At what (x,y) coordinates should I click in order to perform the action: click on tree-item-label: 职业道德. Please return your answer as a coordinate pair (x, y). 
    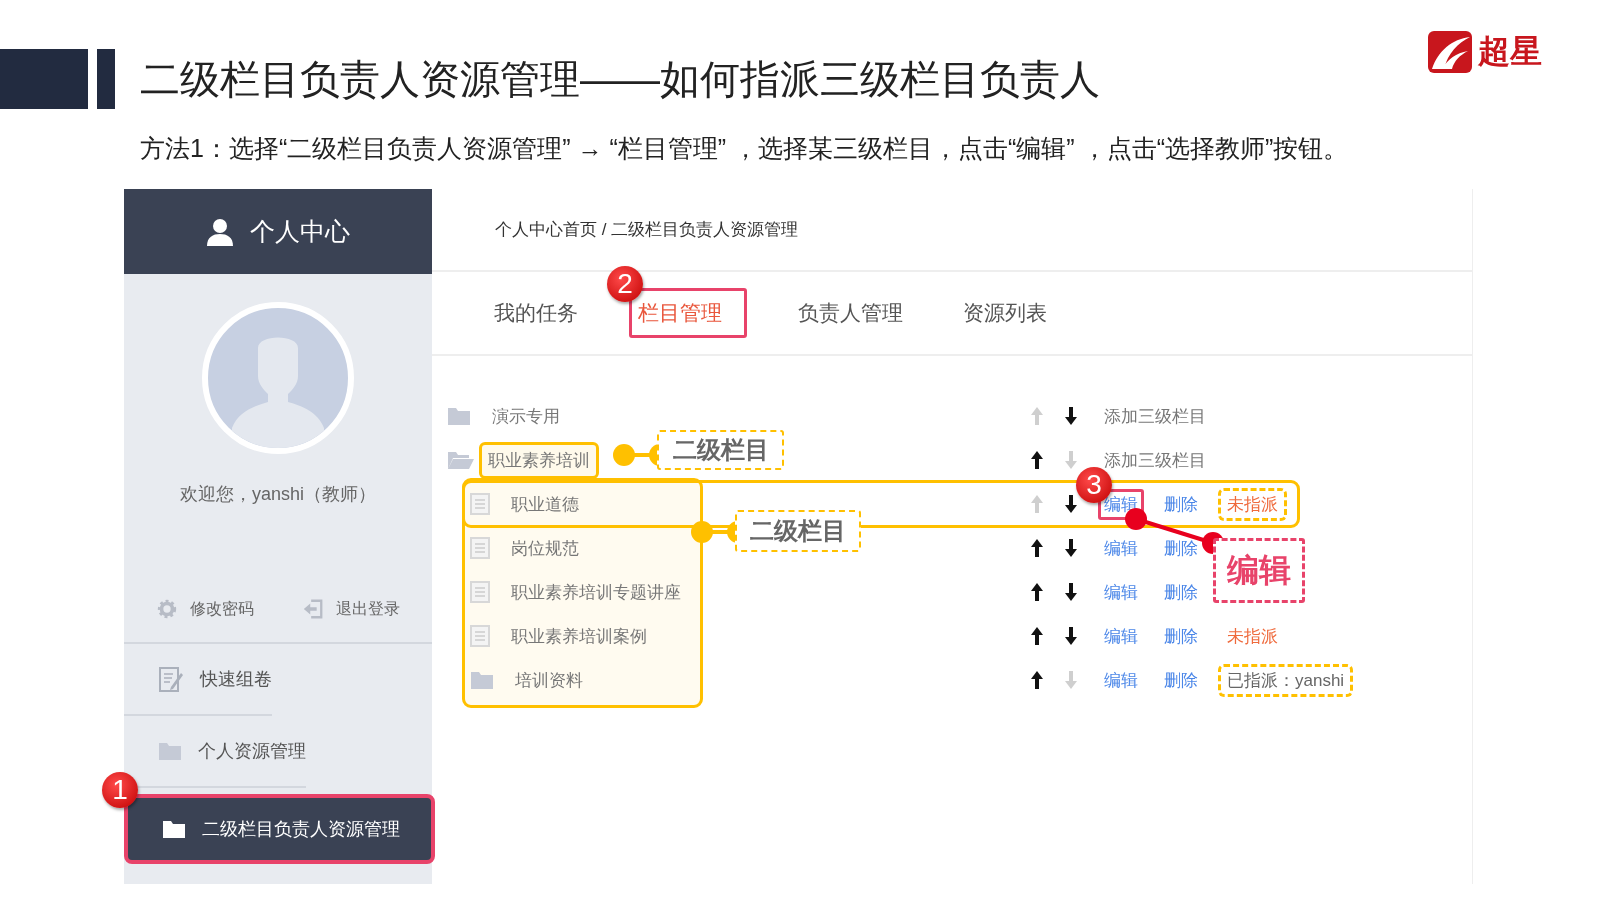
    Looking at the image, I should click on (545, 504).